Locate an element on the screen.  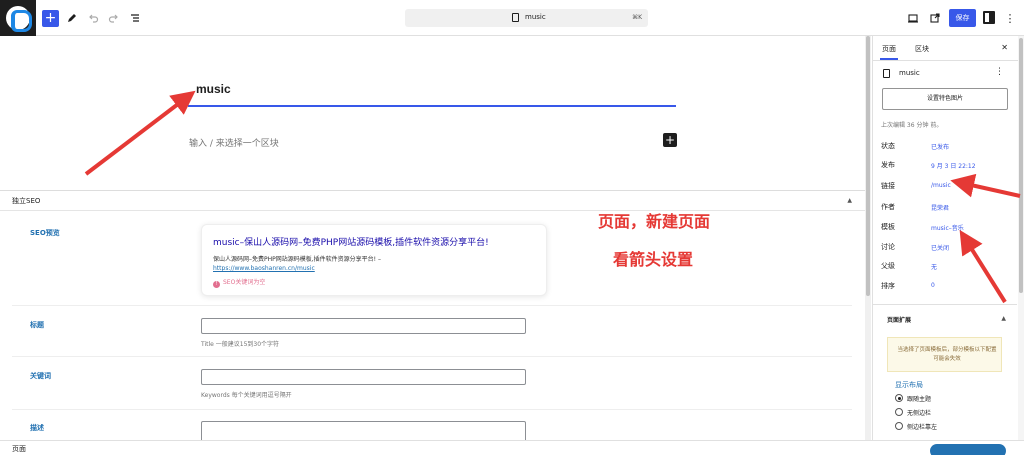
page-extension-title: 页面扩展 is located at coordinates (899, 319).